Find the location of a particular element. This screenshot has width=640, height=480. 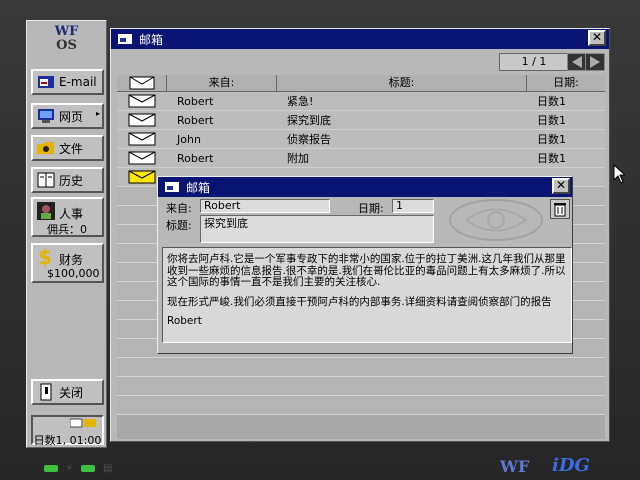

web-icon is located at coordinates (46, 116).